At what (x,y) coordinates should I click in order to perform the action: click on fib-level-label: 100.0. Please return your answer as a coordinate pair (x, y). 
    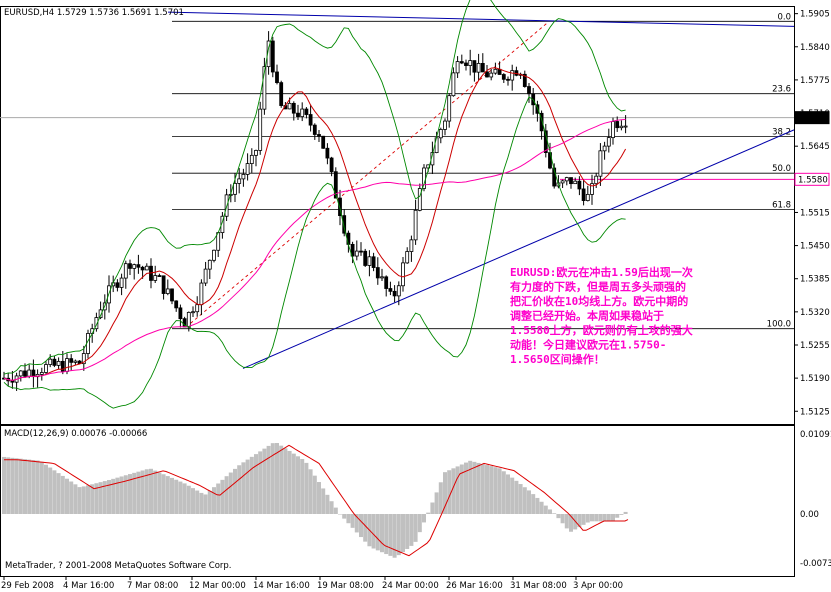
    Looking at the image, I should click on (779, 325).